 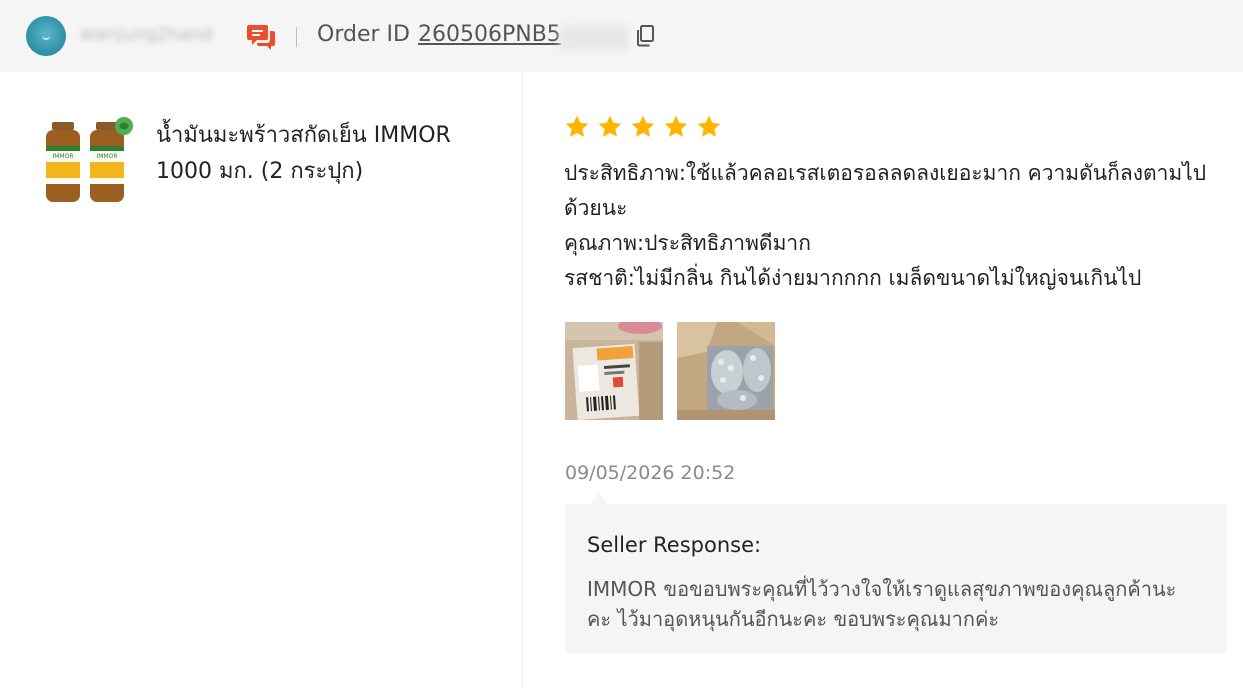 What do you see at coordinates (645, 36) in the screenshot?
I see `copy-icon` at bounding box center [645, 36].